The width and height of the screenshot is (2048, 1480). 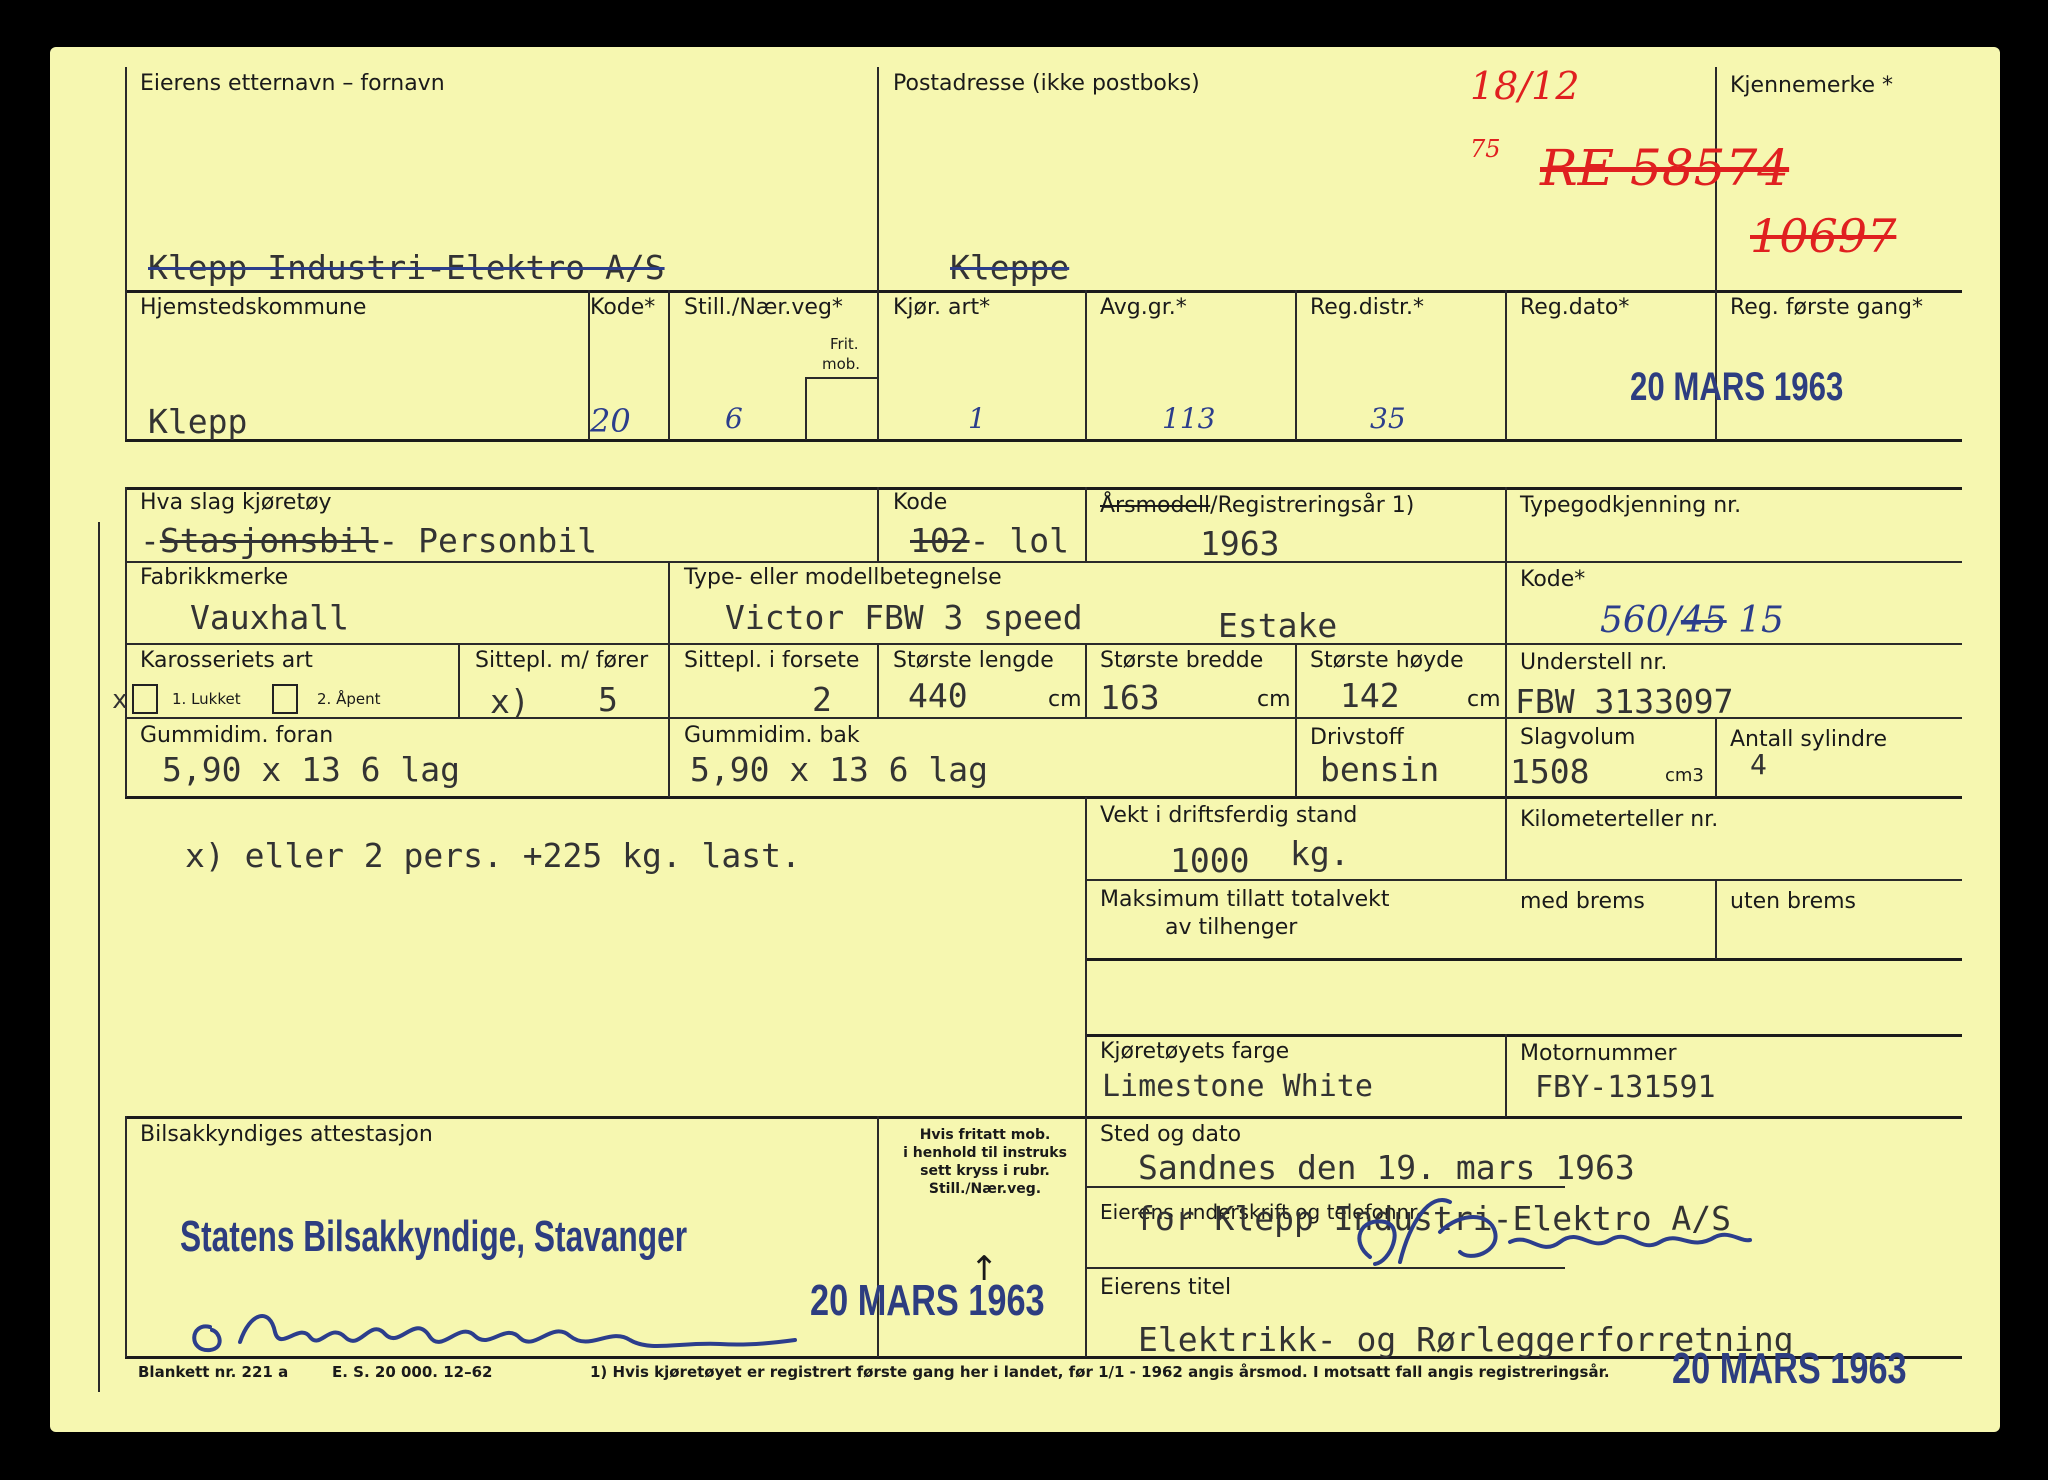 I want to click on form-number: Blankett nr. 221 a, so click(x=213, y=1372).